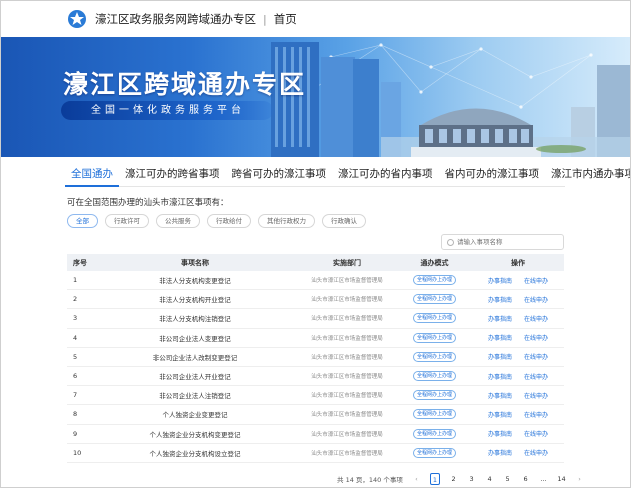 Image resolution: width=631 pixels, height=488 pixels. I want to click on filter-other-power: 其他行政权力, so click(286, 221).